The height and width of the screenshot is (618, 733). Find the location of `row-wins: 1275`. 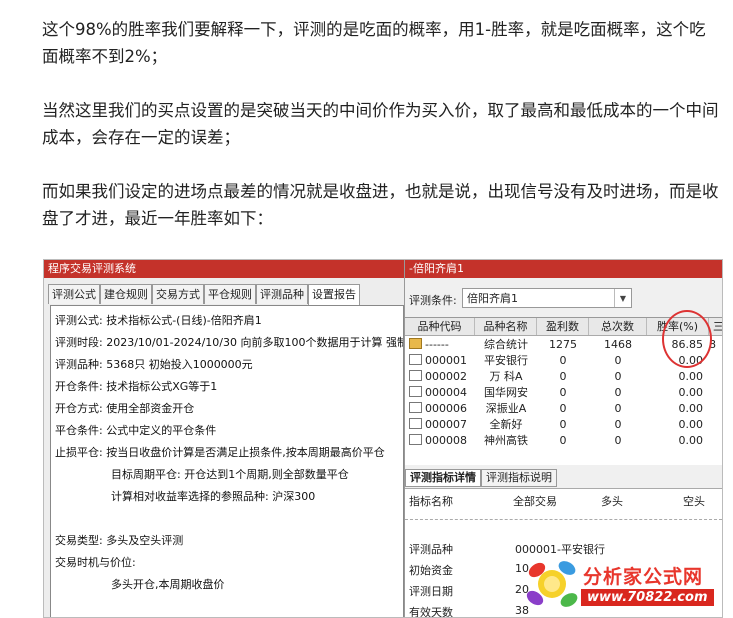

row-wins: 1275 is located at coordinates (563, 344).